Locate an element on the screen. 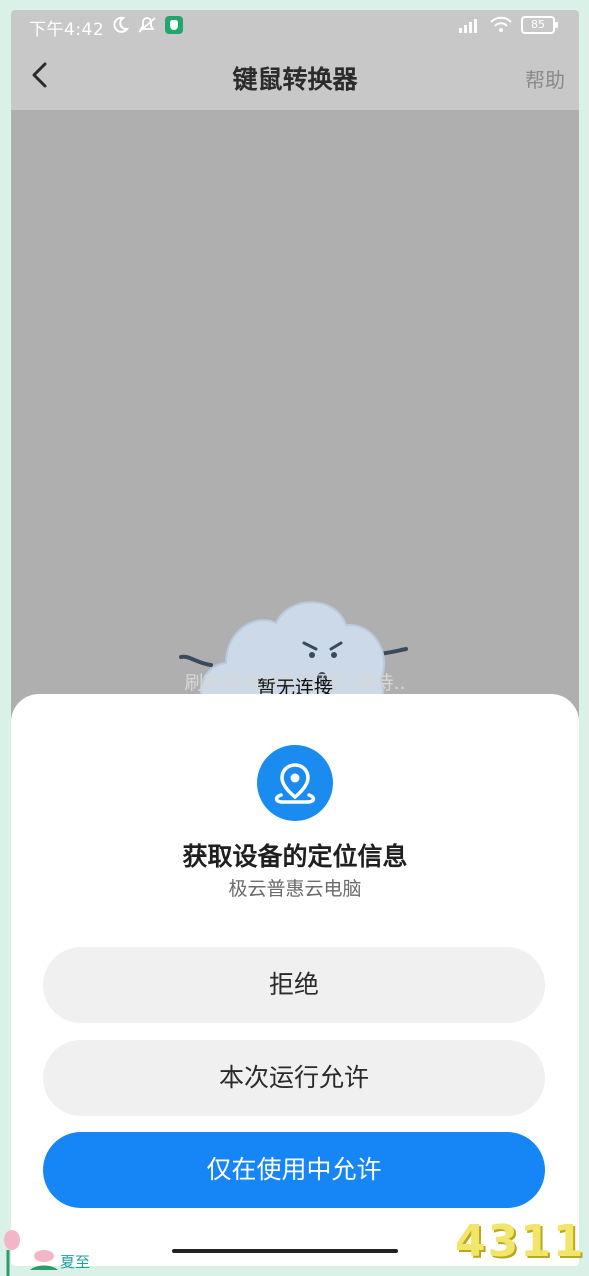  allow-once-button: 本次运行允许 is located at coordinates (294, 1078).